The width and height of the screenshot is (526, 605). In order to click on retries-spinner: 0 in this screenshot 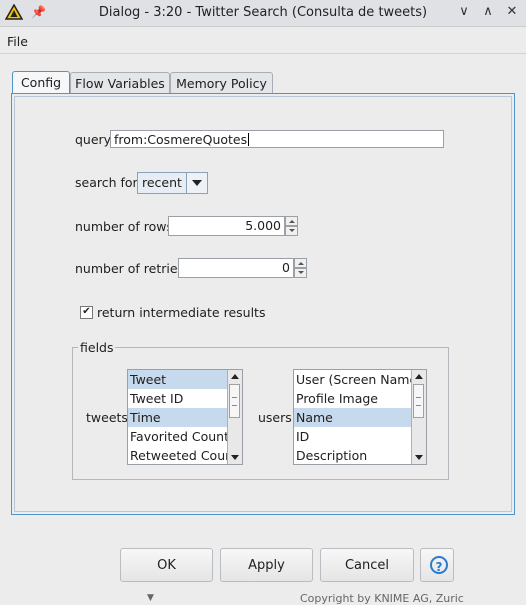, I will do `click(242, 268)`.